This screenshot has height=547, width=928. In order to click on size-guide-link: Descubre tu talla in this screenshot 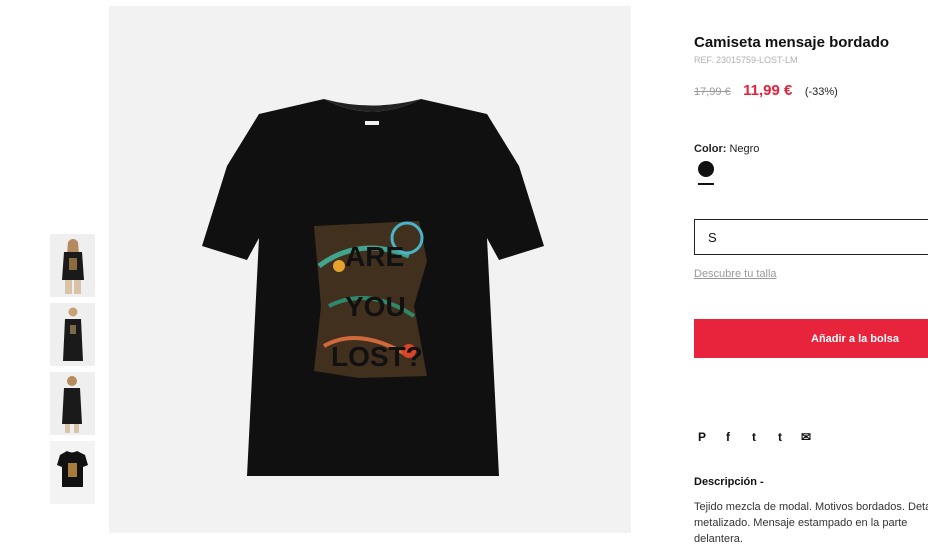, I will do `click(735, 274)`.